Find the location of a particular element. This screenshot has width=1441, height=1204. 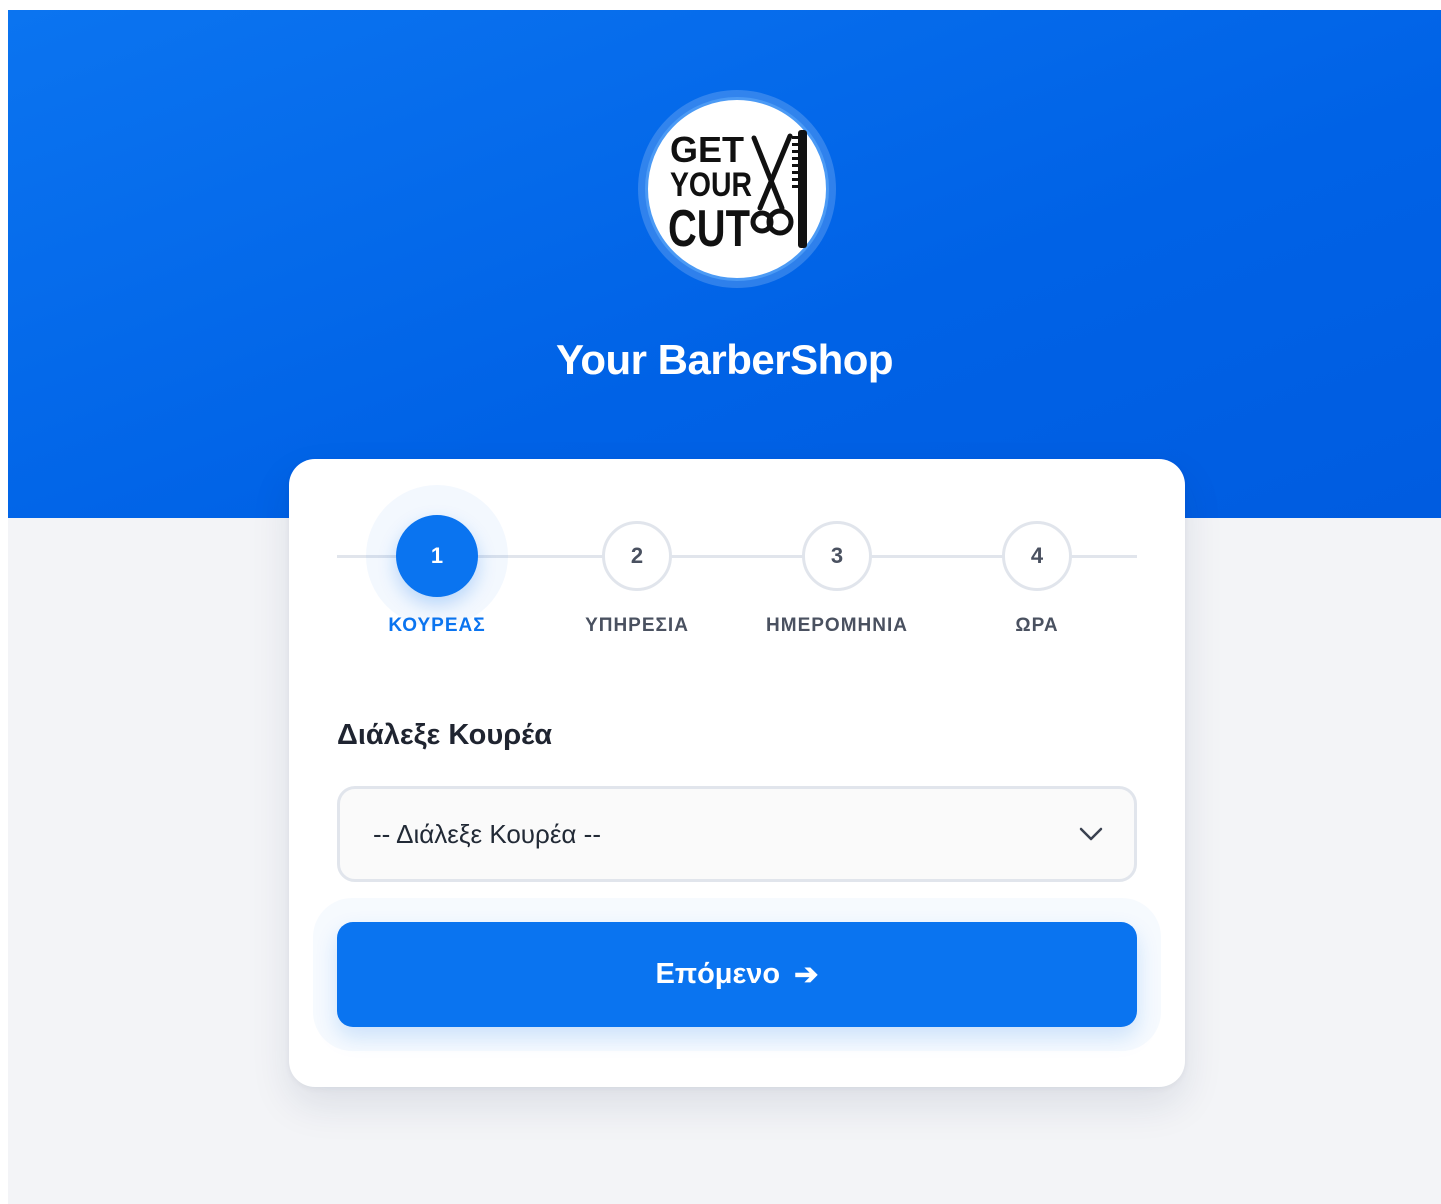

next-button: Επόμενο ➔ is located at coordinates (737, 974).